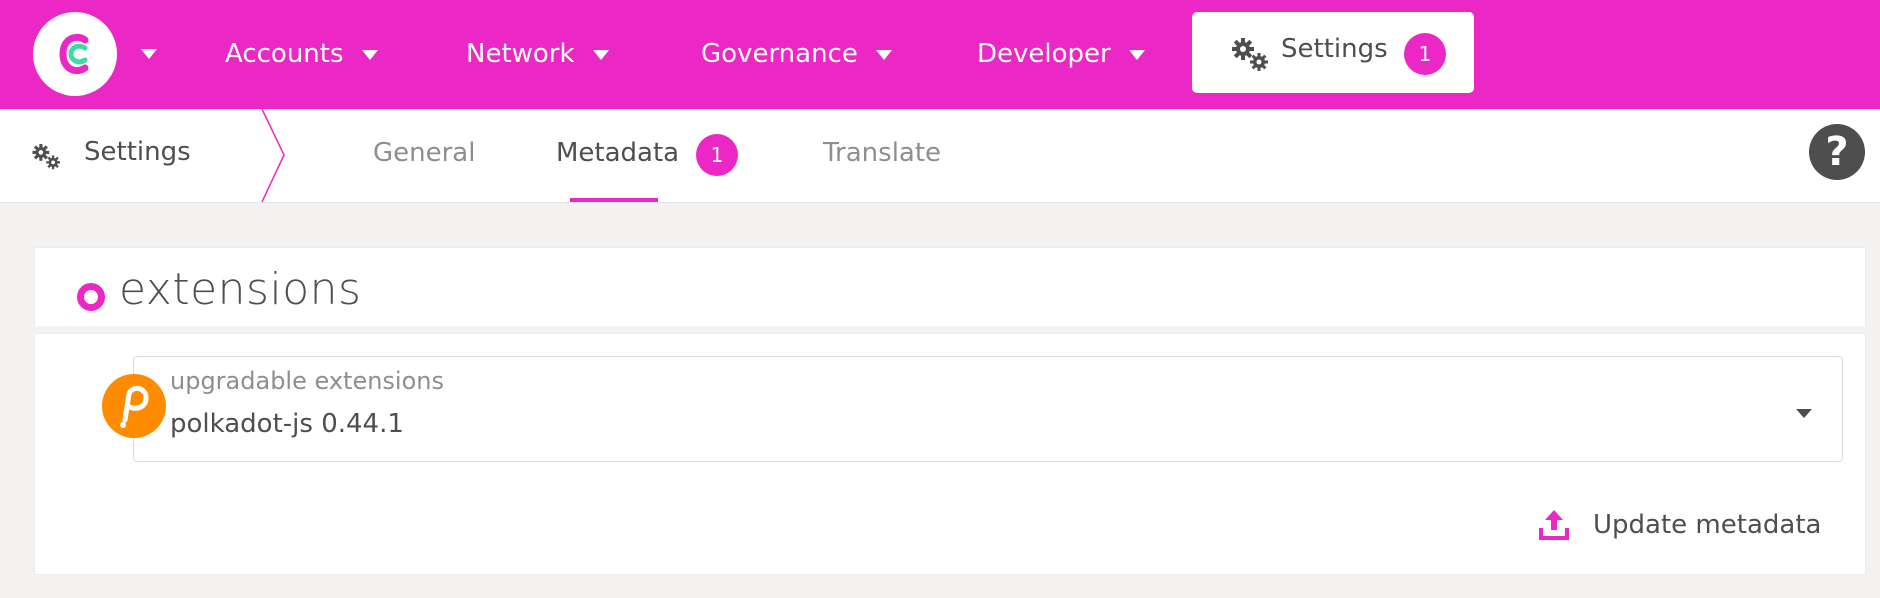 The height and width of the screenshot is (598, 1880). I want to click on menu-accounts-label: Accounts, so click(284, 54).